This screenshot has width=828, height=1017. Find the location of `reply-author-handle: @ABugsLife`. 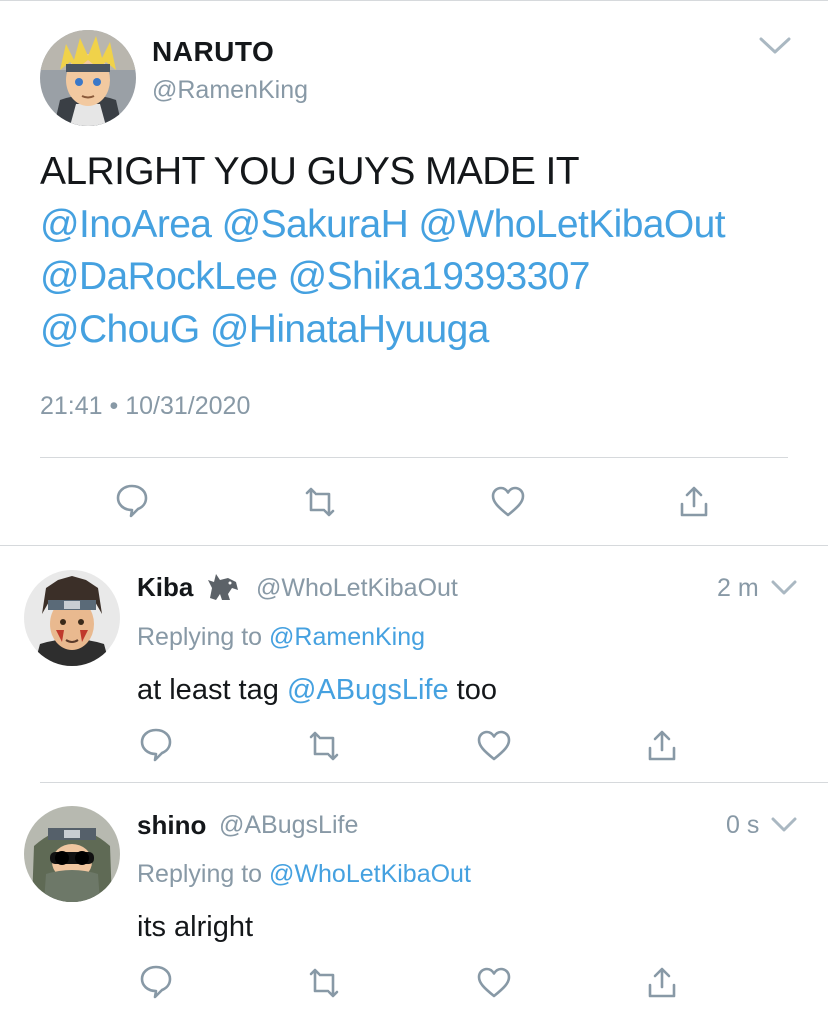

reply-author-handle: @ABugsLife is located at coordinates (288, 825).